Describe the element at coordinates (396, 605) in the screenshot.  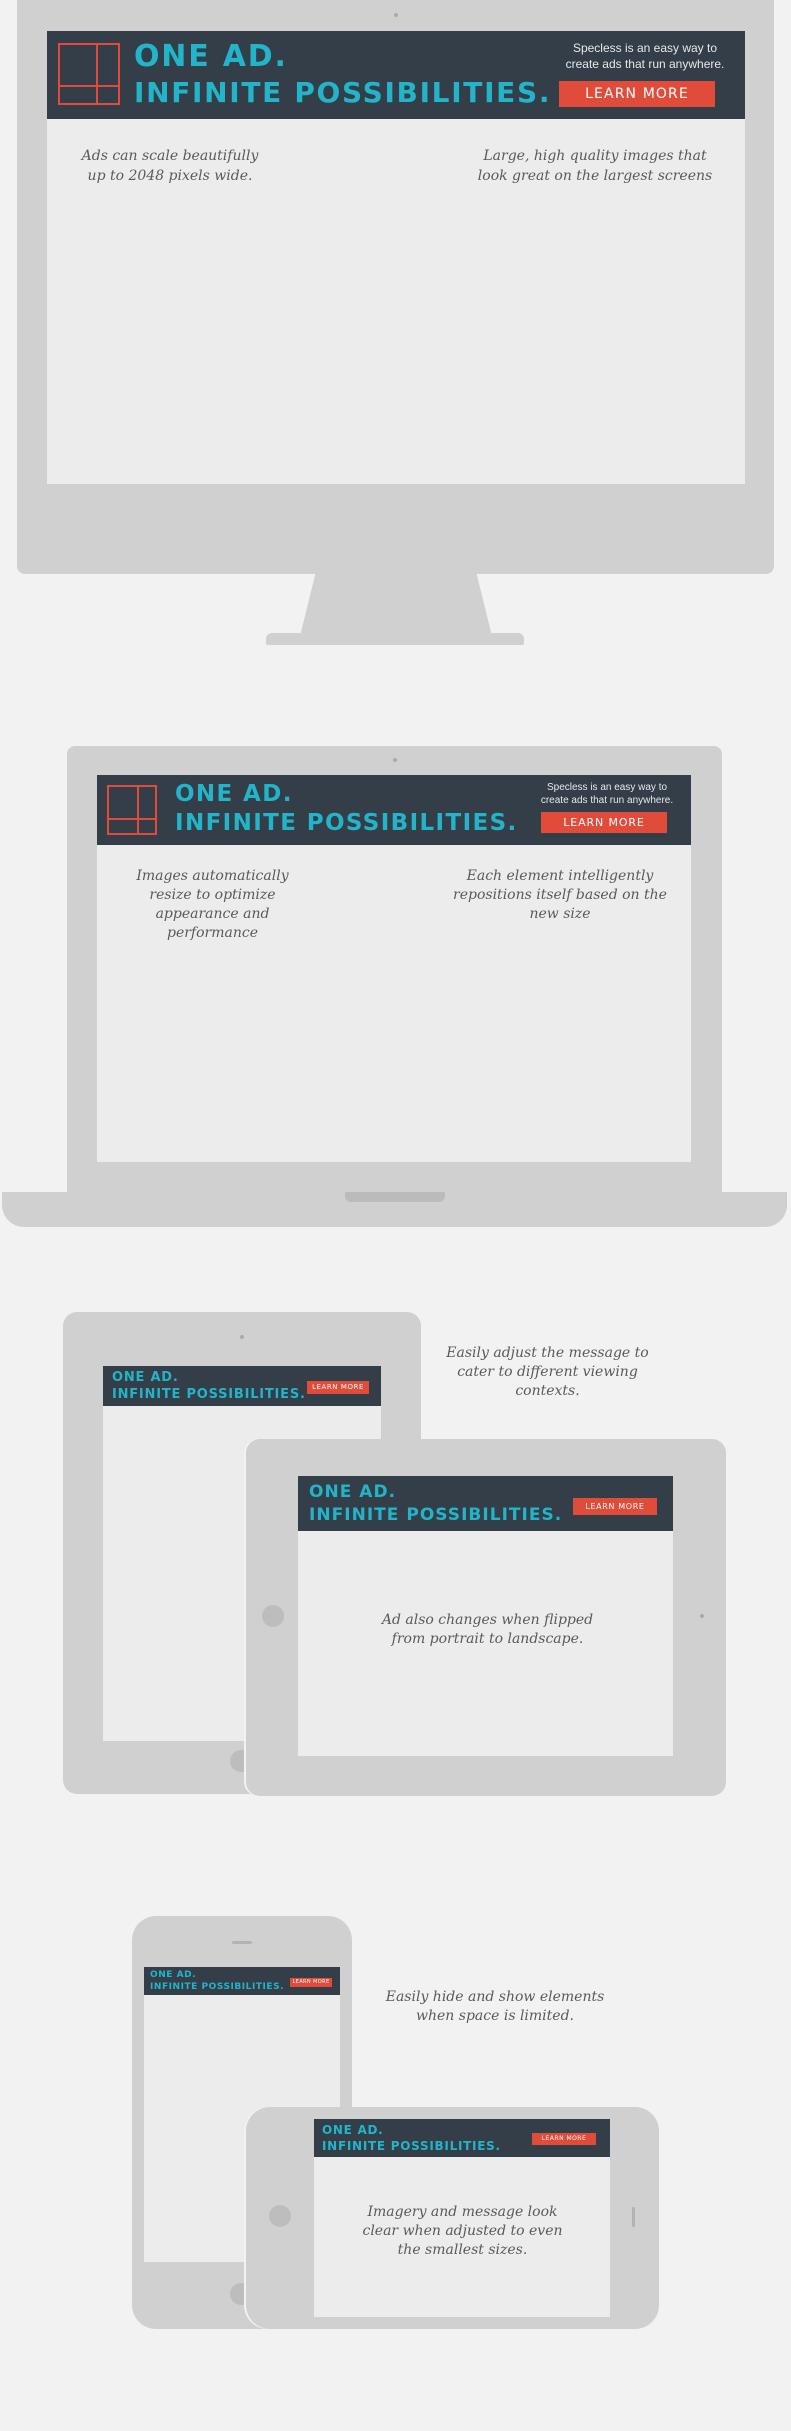
I see `desktop-stand` at that location.